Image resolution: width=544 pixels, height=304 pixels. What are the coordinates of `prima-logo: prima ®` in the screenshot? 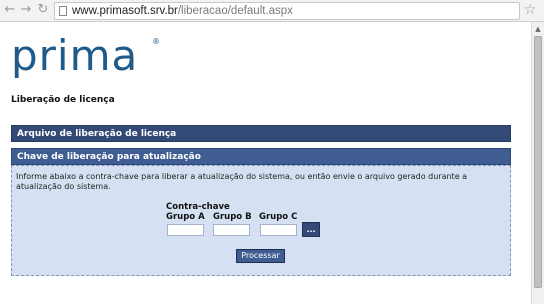 It's located at (85, 54).